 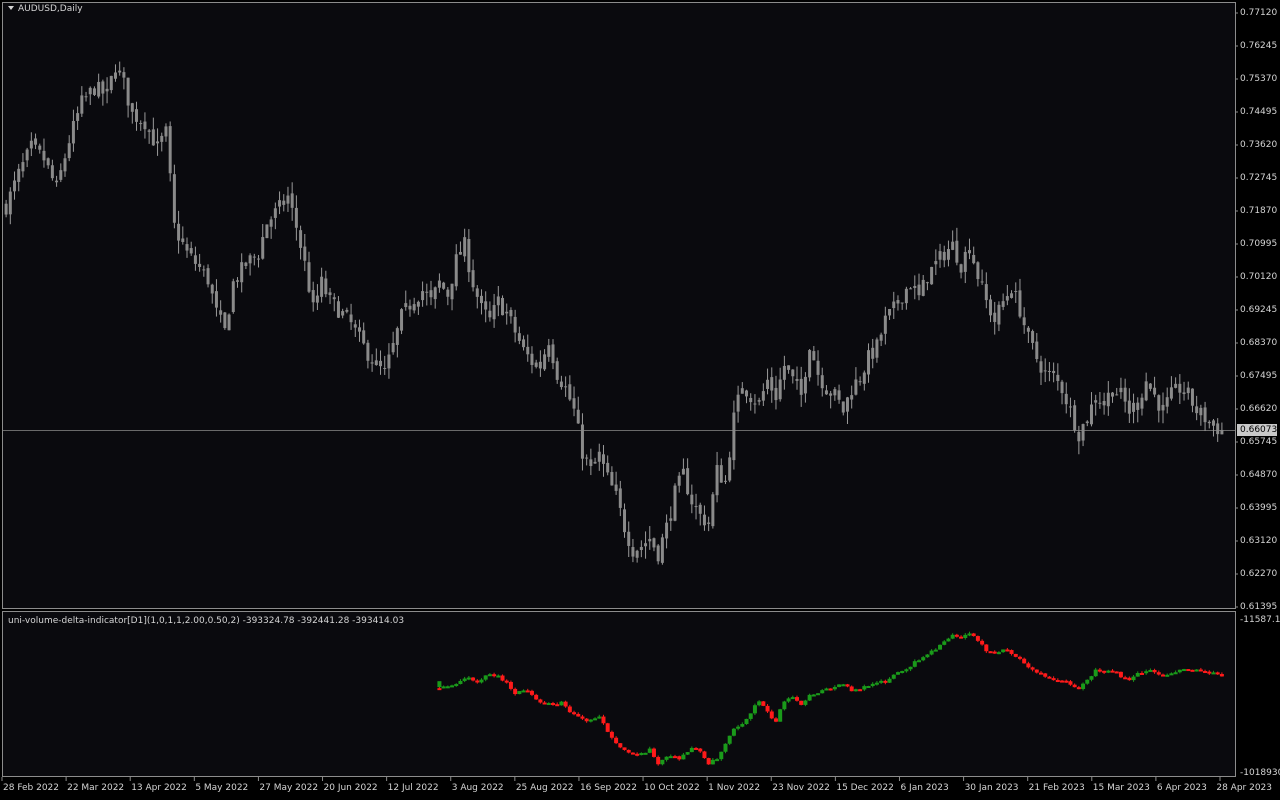 I want to click on symbol-timeframe-label: AUDUSD,Daily, so click(x=45, y=9).